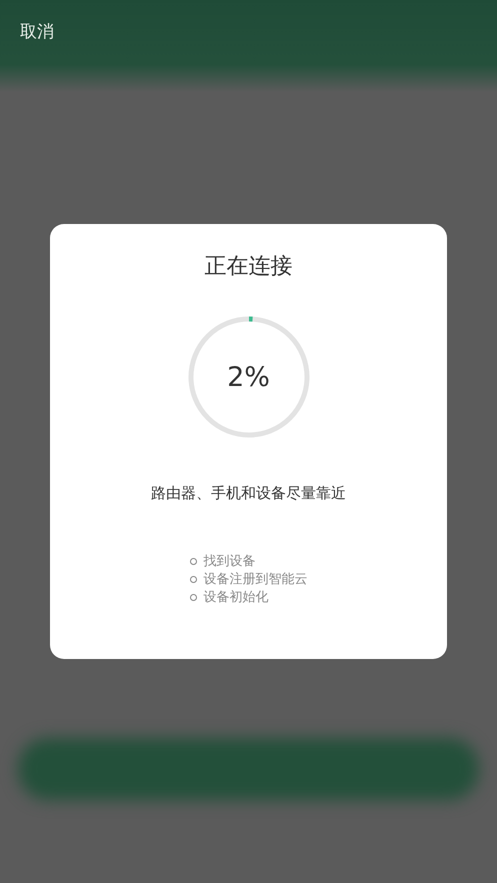 The height and width of the screenshot is (883, 497). Describe the element at coordinates (248, 267) in the screenshot. I see `dialog-title: 正在连接` at that location.